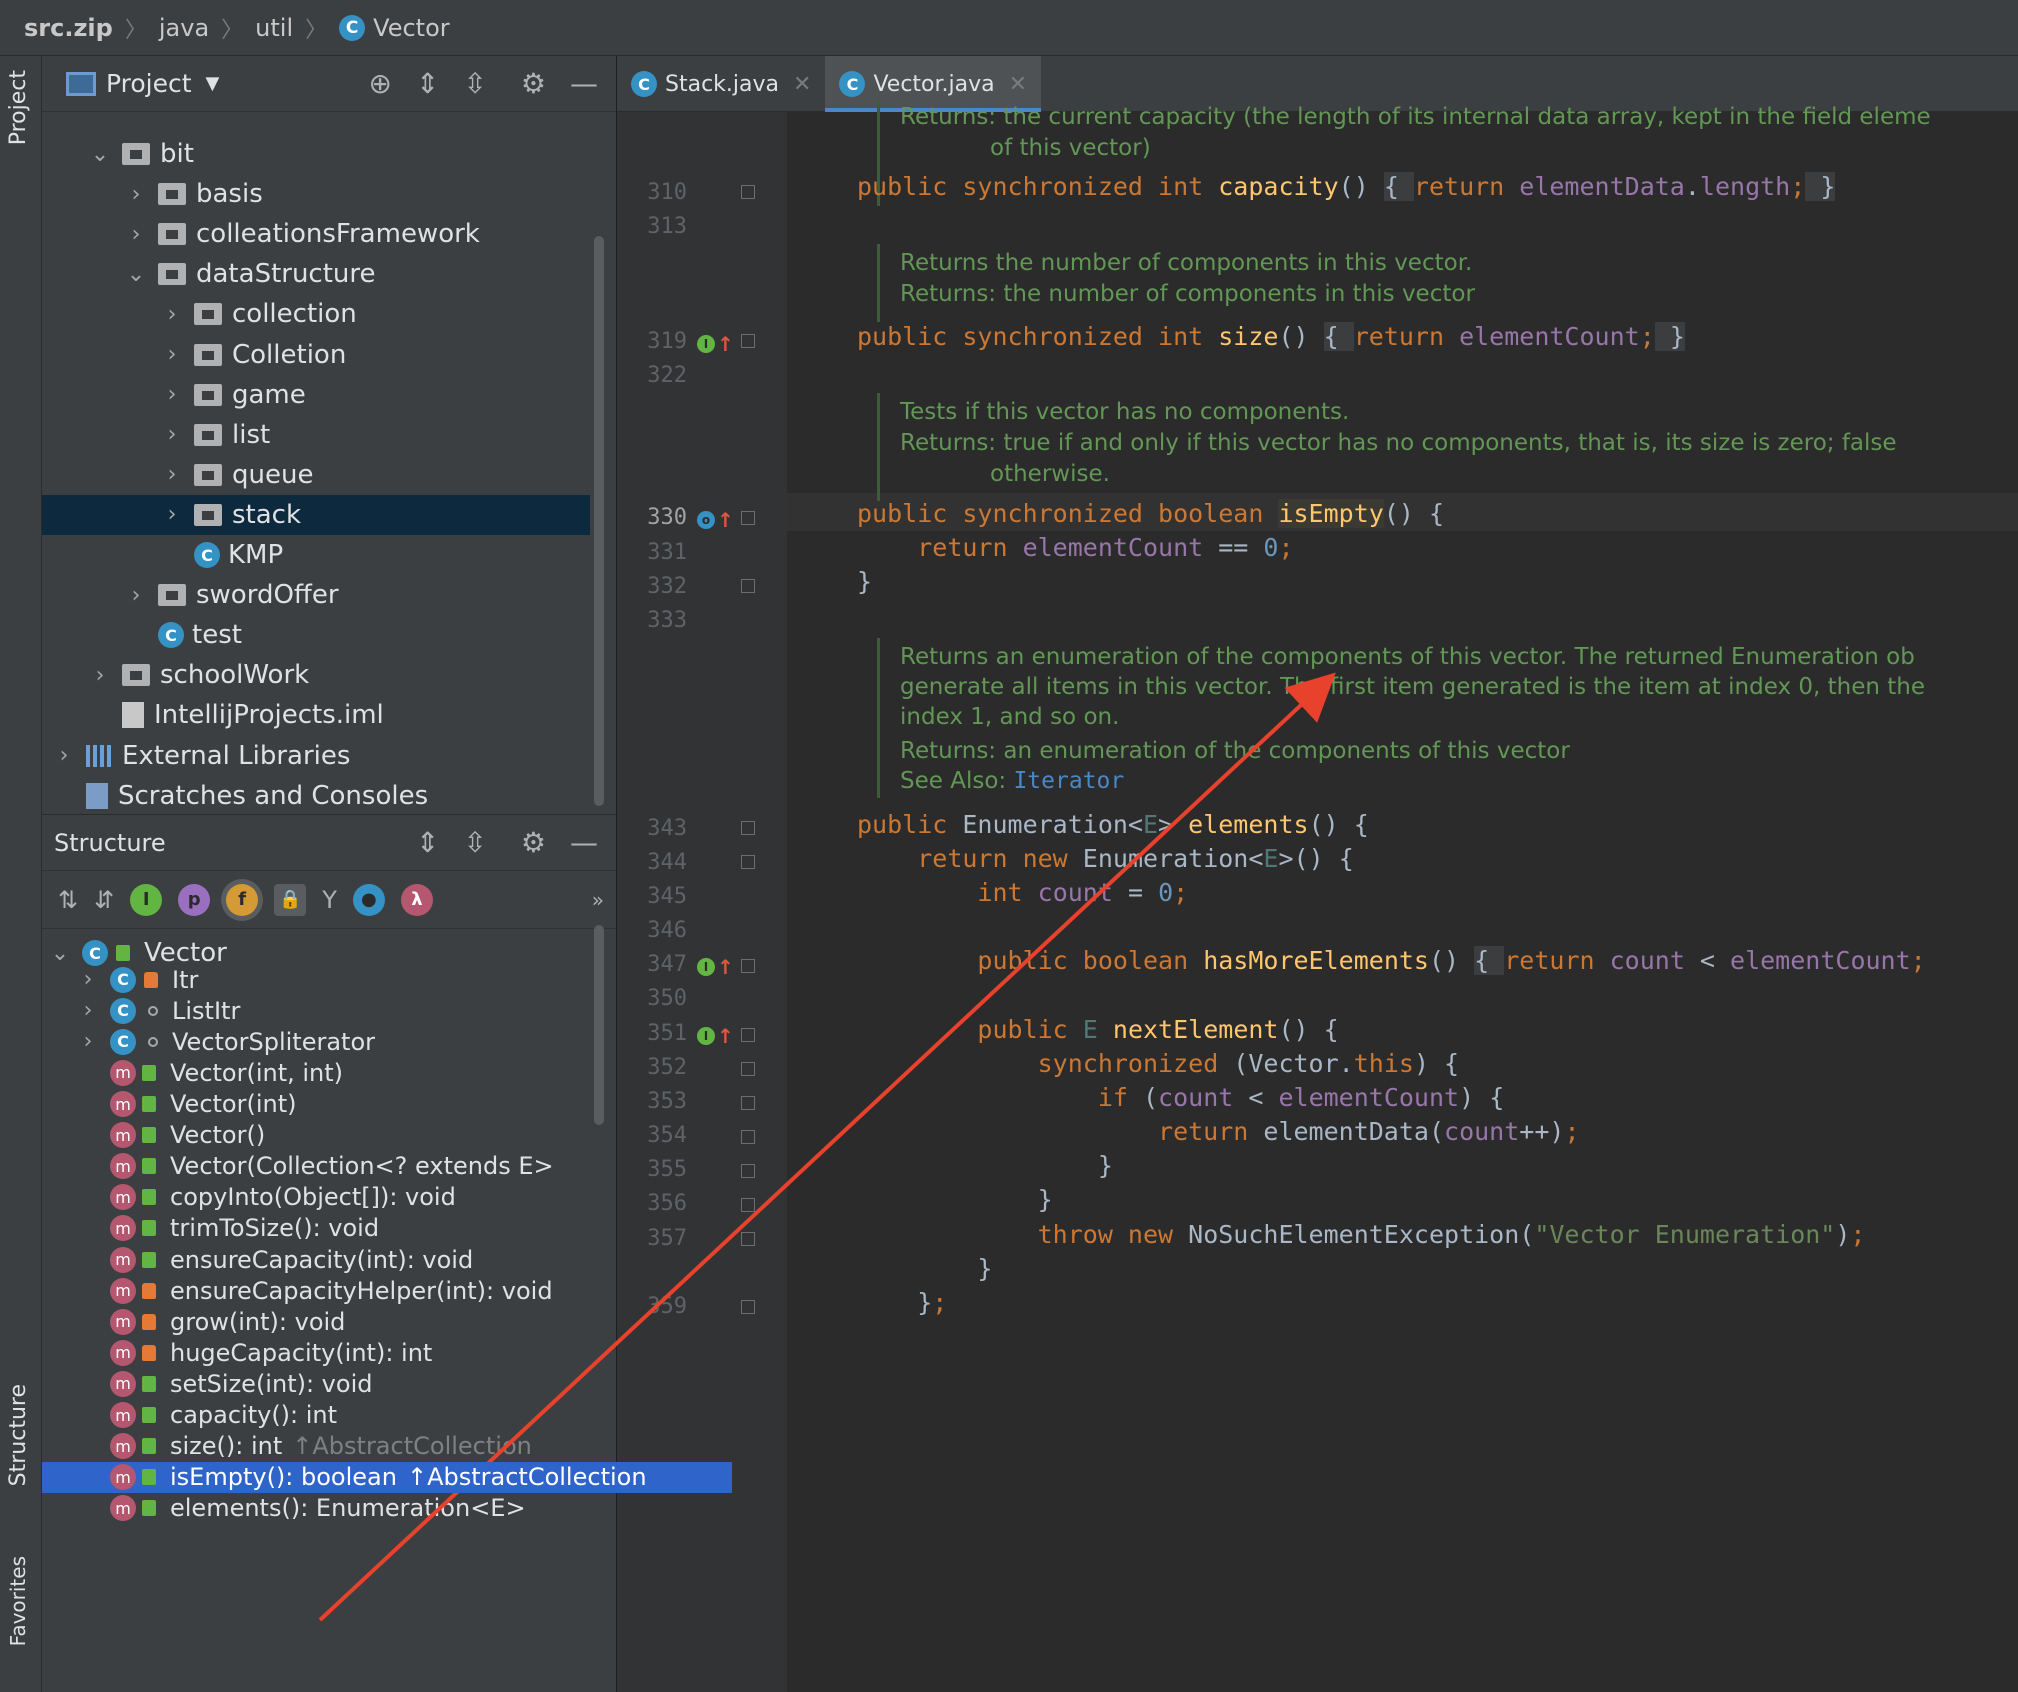 The height and width of the screenshot is (1692, 2018). Describe the element at coordinates (316, 1197) in the screenshot. I see `structure-method-item: m copyInto(Object[]): void` at that location.